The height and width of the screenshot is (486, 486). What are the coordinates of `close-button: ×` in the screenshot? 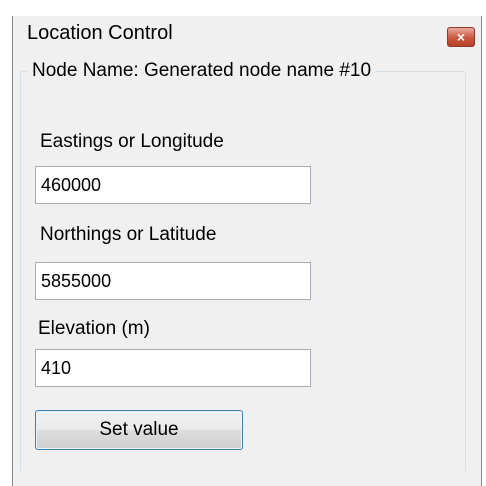 It's located at (461, 37).